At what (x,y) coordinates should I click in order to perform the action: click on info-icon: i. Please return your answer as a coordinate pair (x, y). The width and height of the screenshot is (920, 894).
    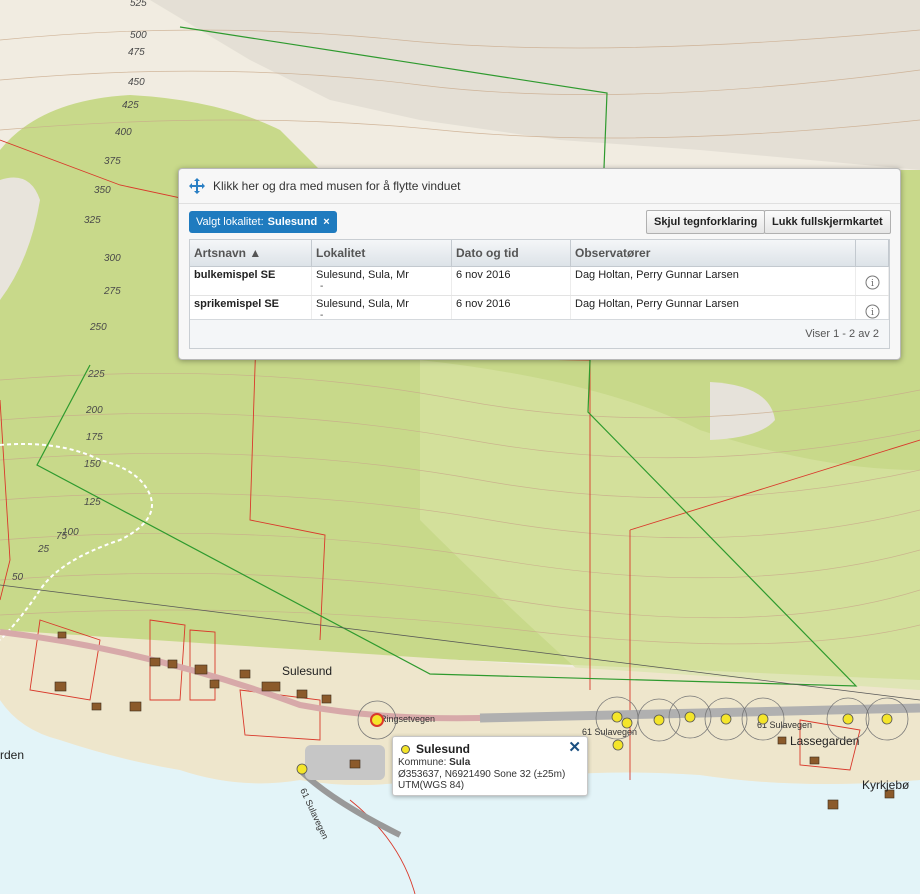
    Looking at the image, I should click on (872, 281).